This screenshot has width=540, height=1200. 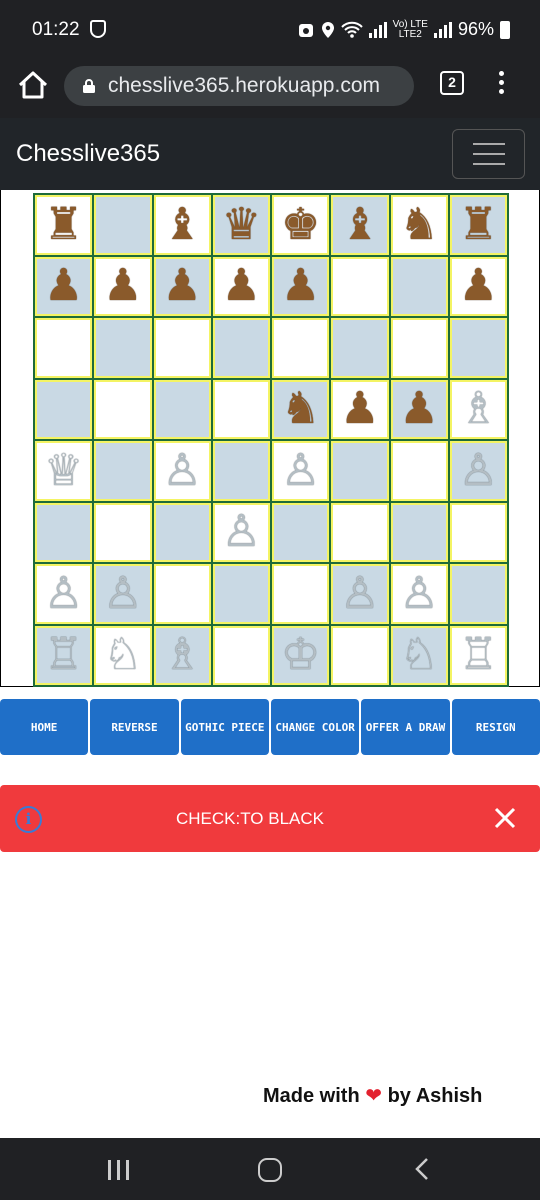 What do you see at coordinates (270, 1170) in the screenshot?
I see `home-nav-icon` at bounding box center [270, 1170].